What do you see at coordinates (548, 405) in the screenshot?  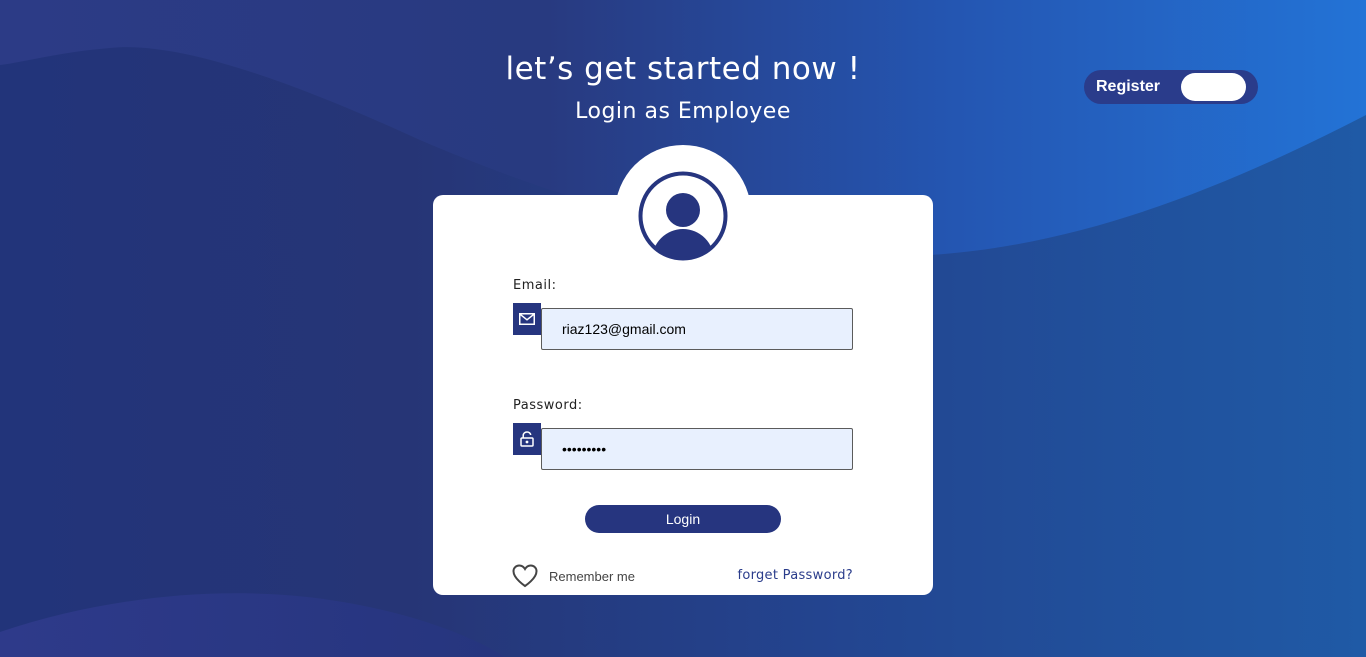 I see `password-label: Password:` at bounding box center [548, 405].